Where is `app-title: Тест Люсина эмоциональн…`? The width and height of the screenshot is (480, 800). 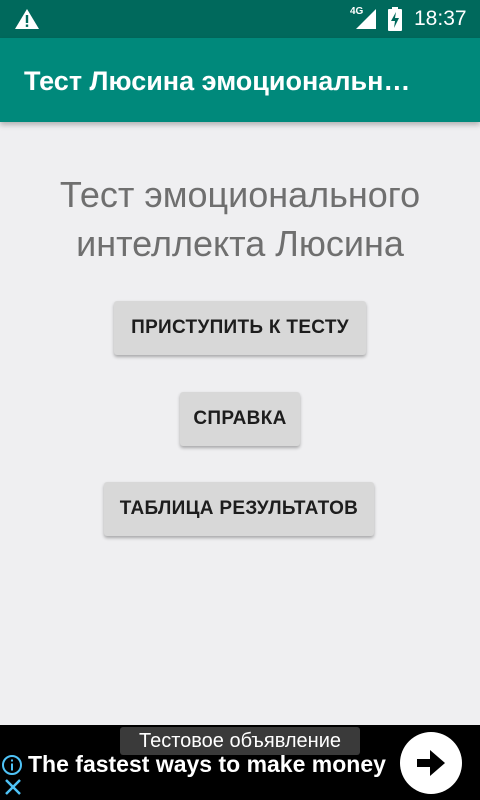 app-title: Тест Люсина эмоциональн… is located at coordinates (217, 81).